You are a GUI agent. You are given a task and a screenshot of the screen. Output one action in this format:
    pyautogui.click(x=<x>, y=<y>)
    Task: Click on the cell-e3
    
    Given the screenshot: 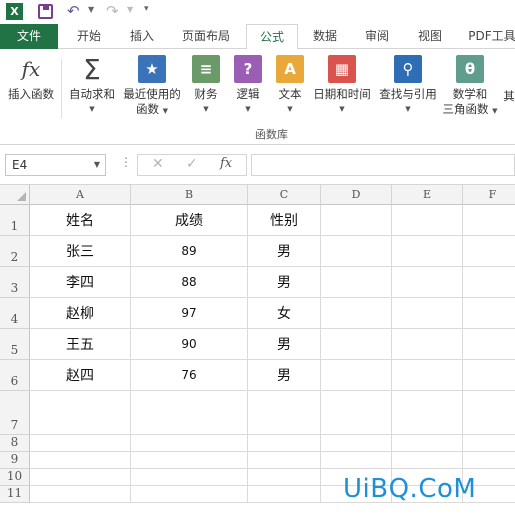 What is the action you would take?
    pyautogui.click(x=427, y=282)
    